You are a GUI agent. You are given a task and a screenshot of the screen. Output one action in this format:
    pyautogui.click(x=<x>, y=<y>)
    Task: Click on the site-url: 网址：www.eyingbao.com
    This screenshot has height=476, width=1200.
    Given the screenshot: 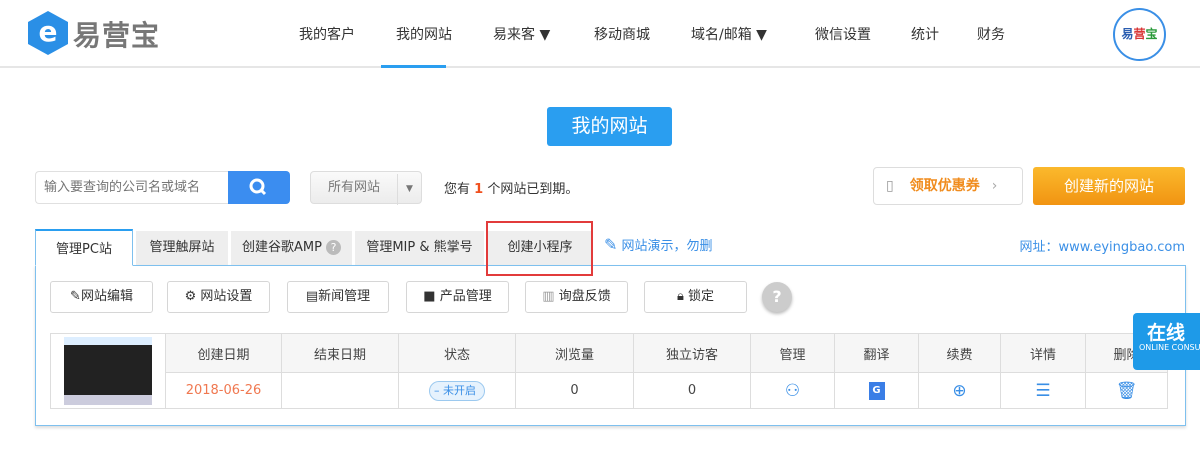 What is the action you would take?
    pyautogui.click(x=1102, y=245)
    